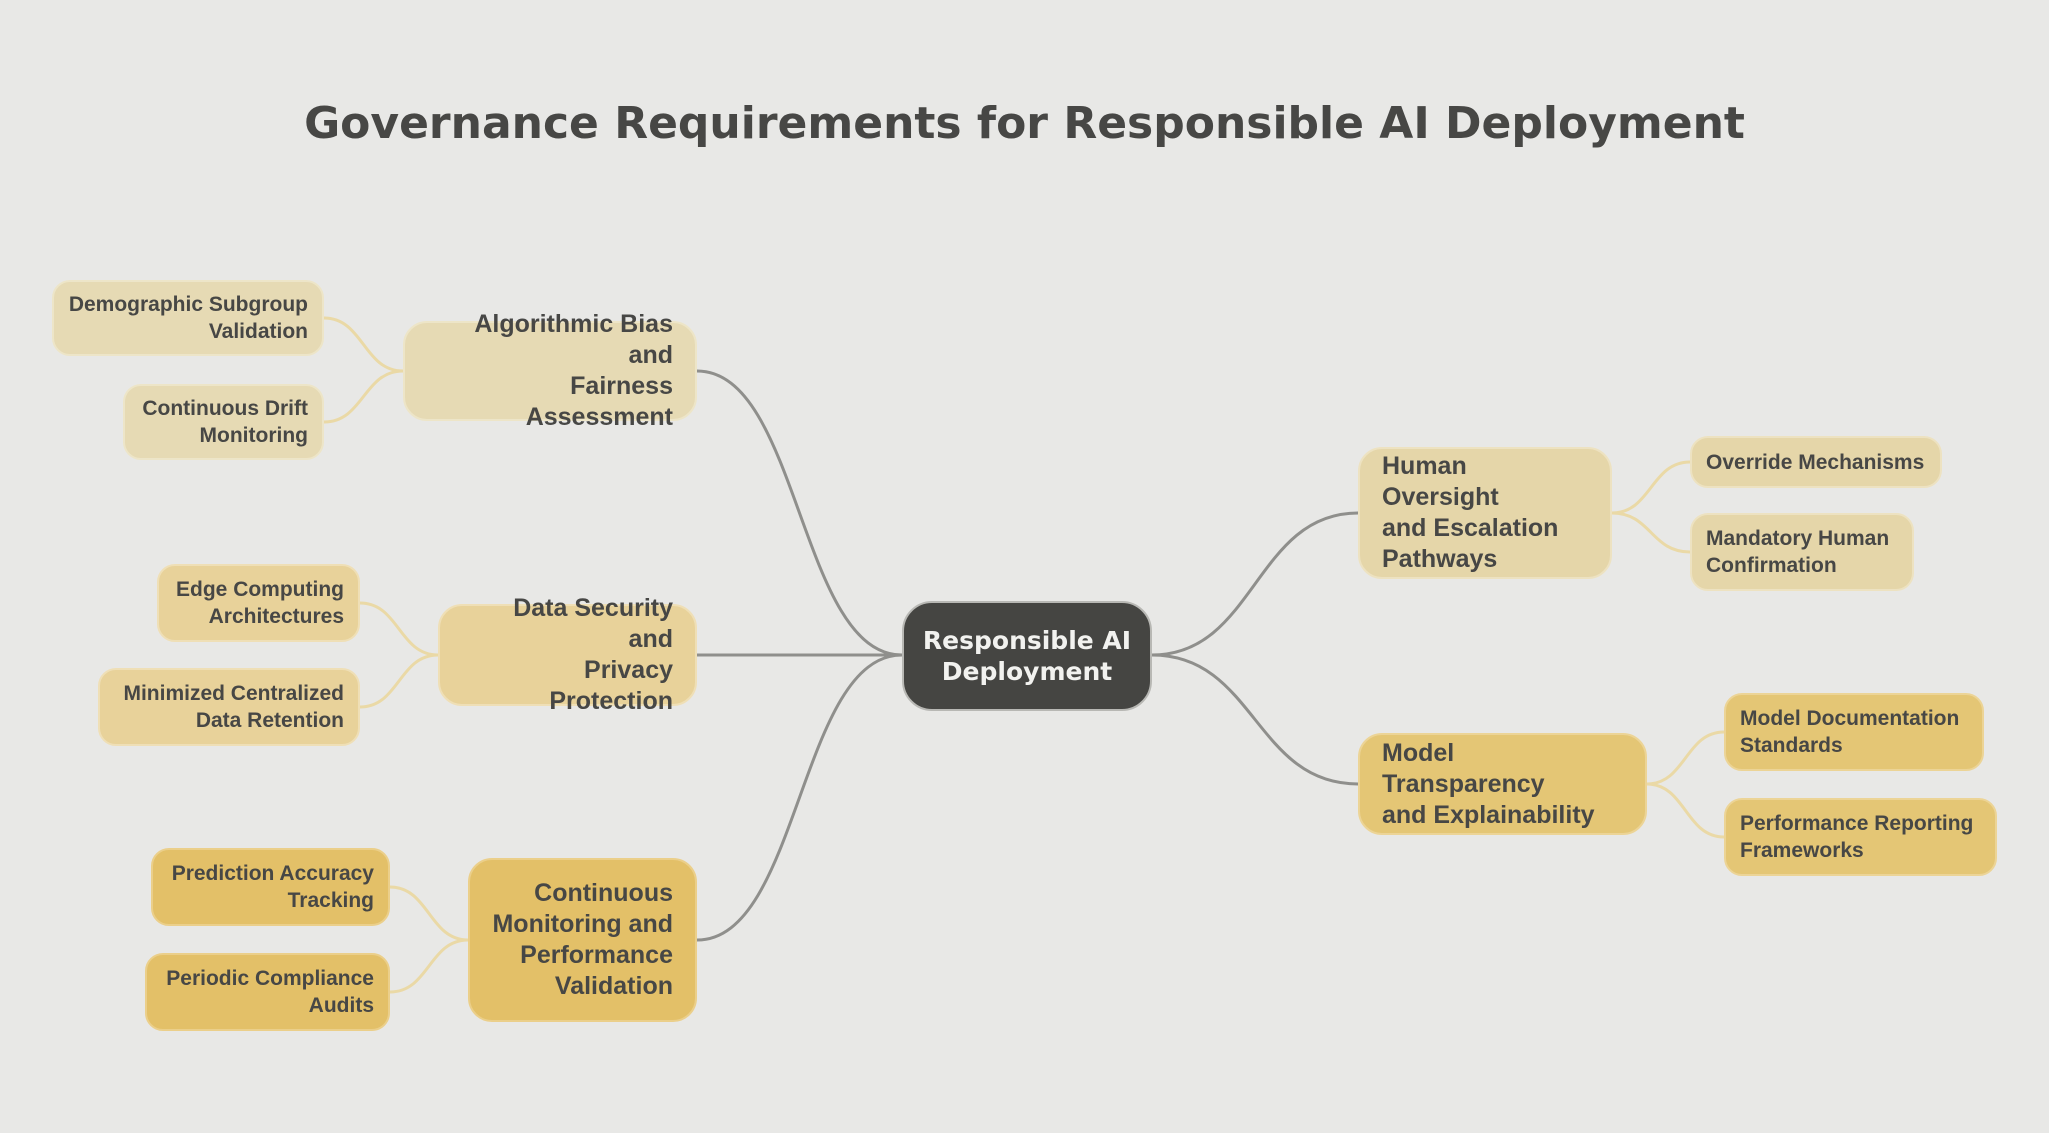  Describe the element at coordinates (363, 344) in the screenshot. I see `link-bias-demographic` at that location.